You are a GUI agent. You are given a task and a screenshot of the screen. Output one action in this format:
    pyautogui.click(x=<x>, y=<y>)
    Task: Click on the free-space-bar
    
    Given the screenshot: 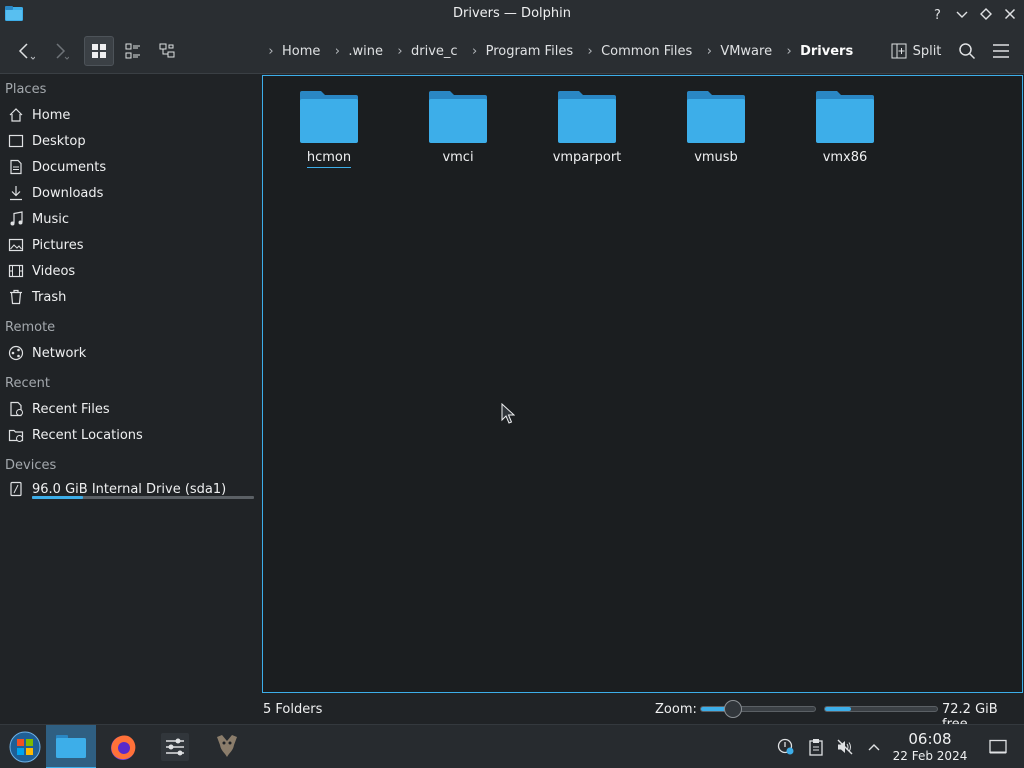 What is the action you would take?
    pyautogui.click(x=881, y=709)
    